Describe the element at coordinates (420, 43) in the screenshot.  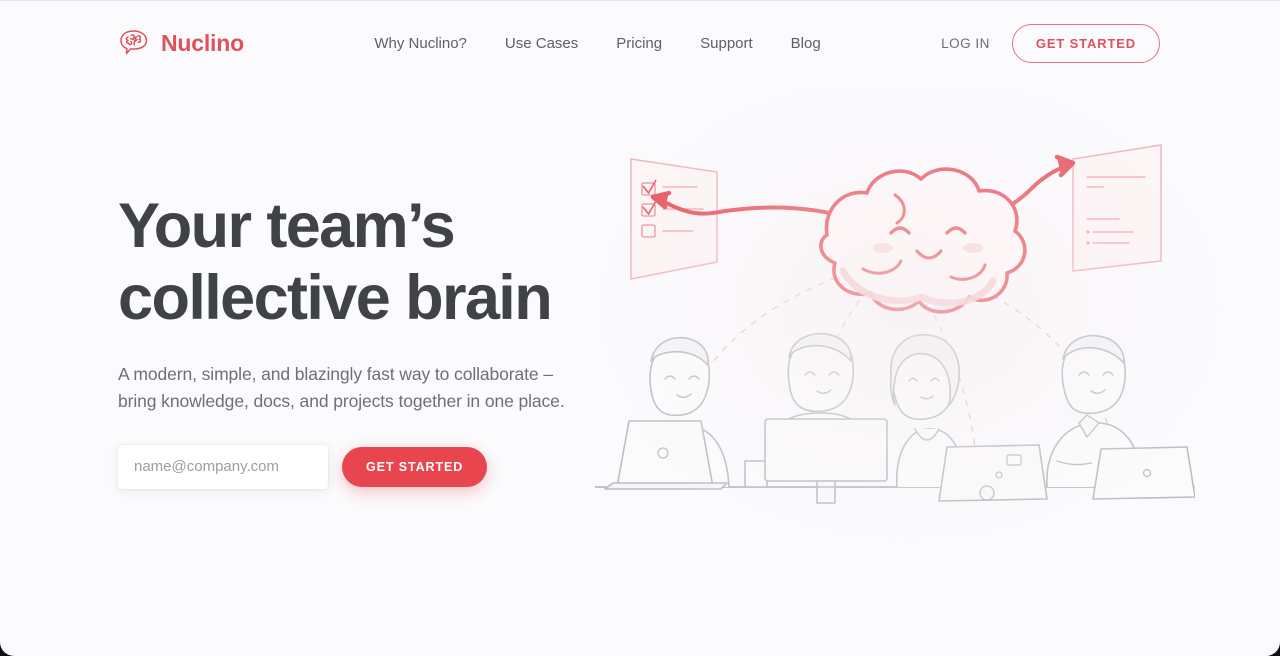
I see `nav-why-nuclino: Why Nuclino?` at that location.